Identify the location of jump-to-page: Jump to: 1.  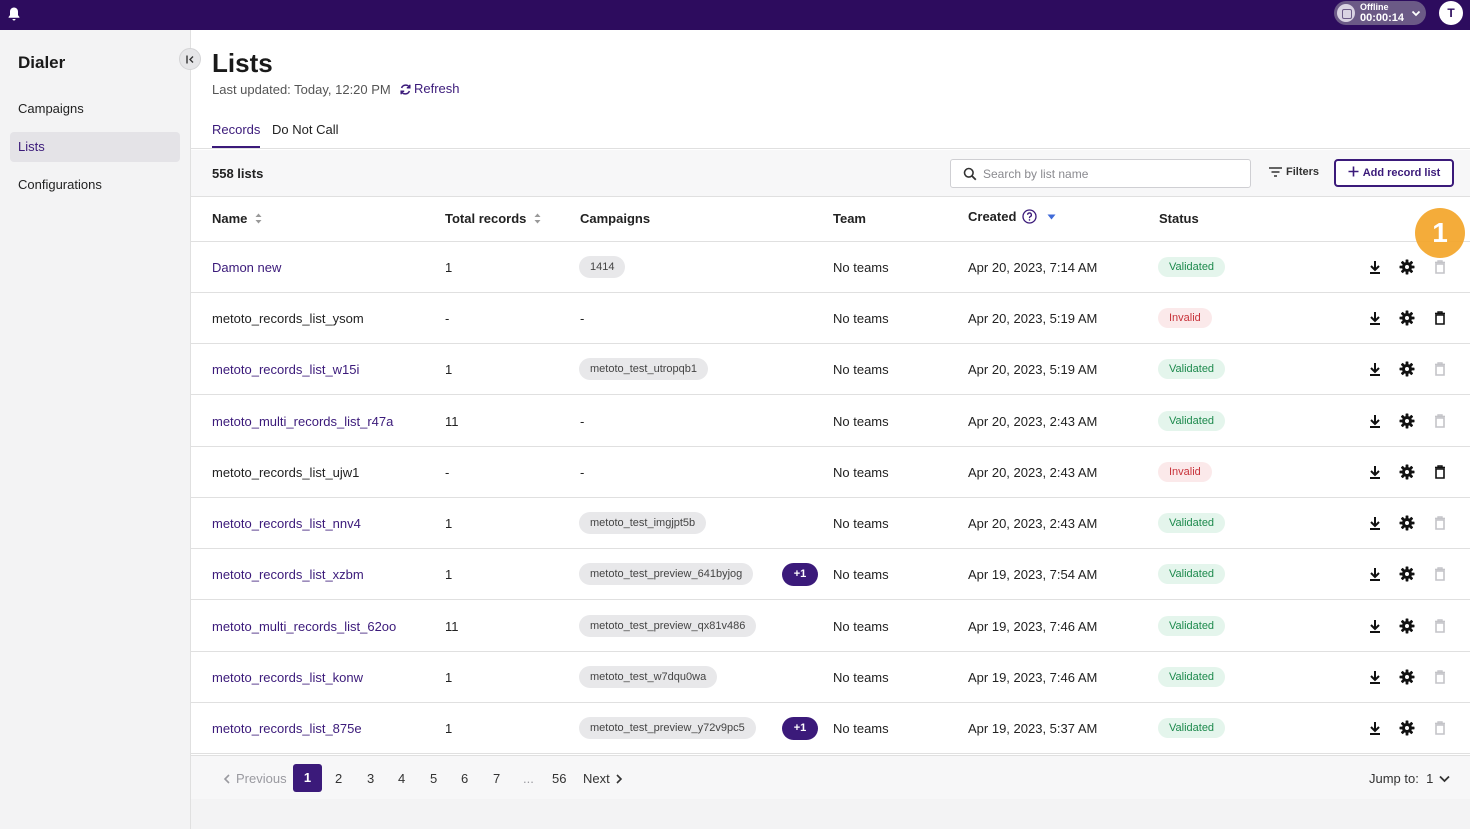
(1409, 778).